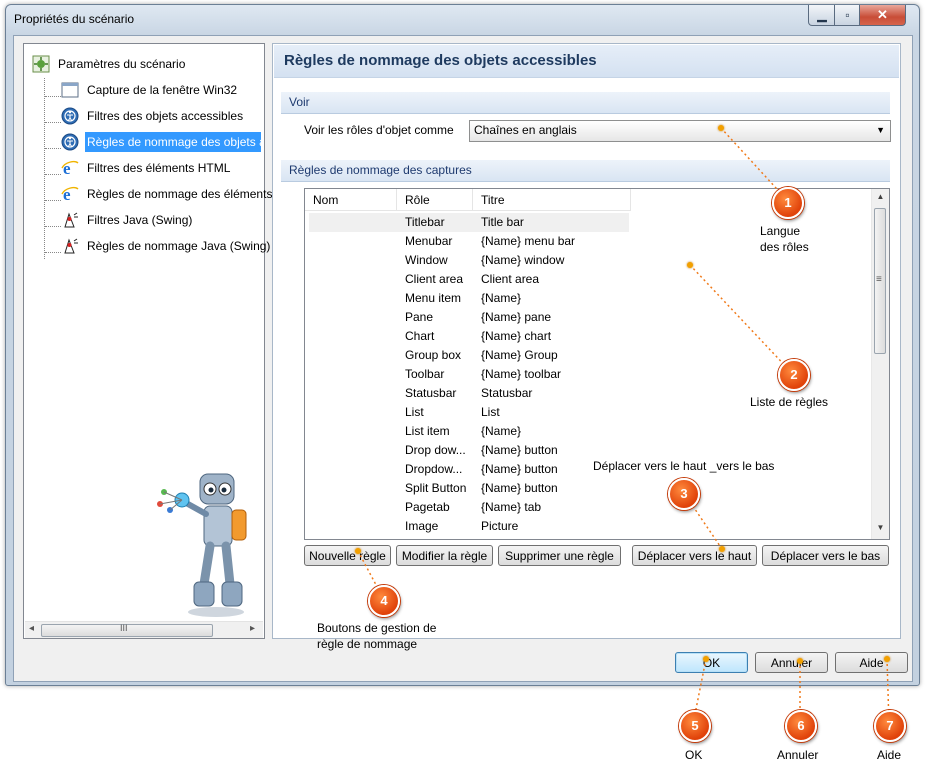 This screenshot has height=779, width=927. I want to click on callout-text-7: Aide, so click(889, 755).